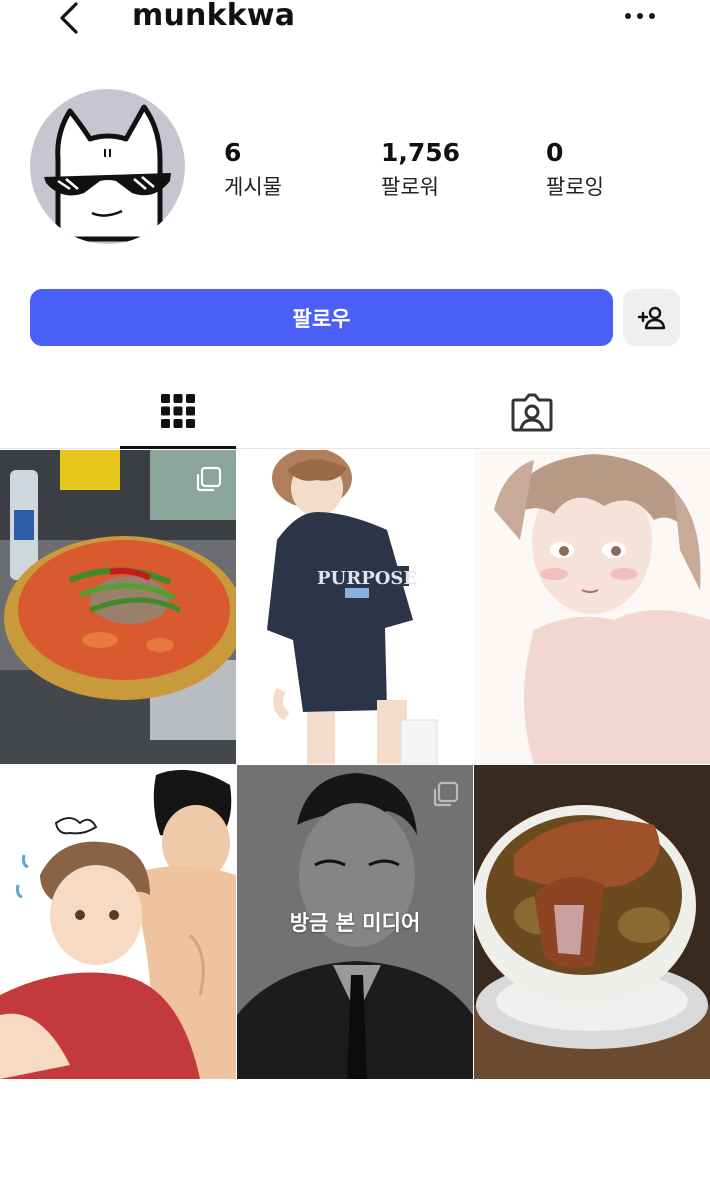  Describe the element at coordinates (555, 152) in the screenshot. I see `following-count: 0` at that location.